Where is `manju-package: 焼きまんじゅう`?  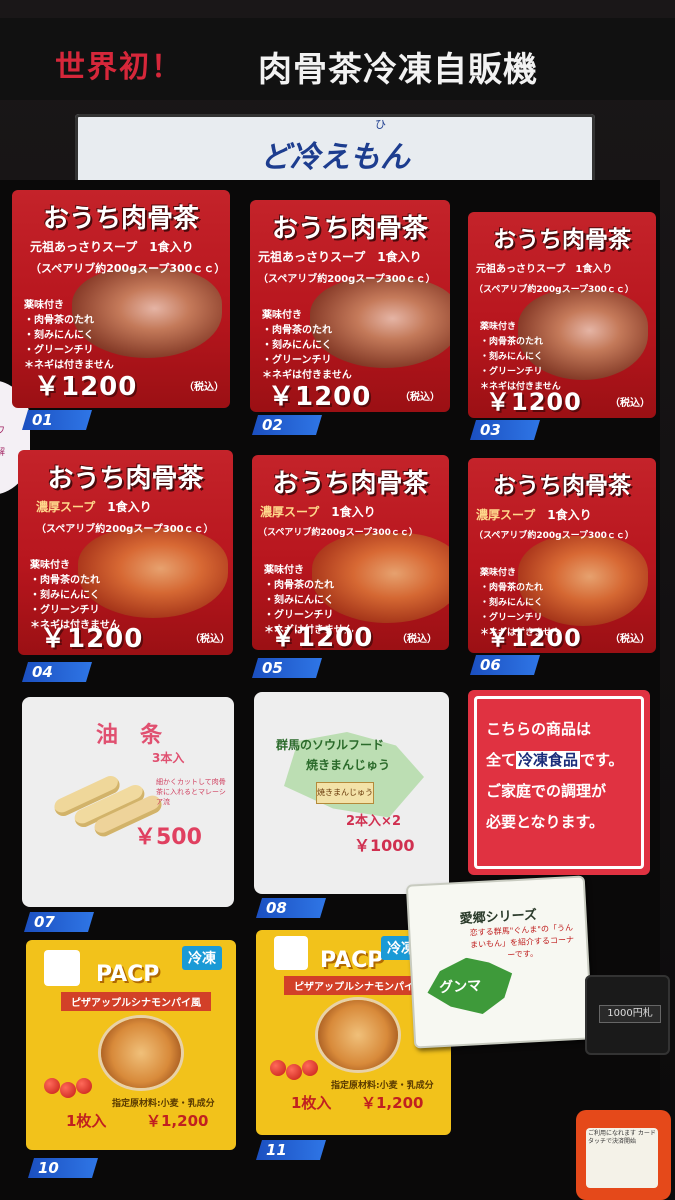
manju-package: 焼きまんじゅう is located at coordinates (345, 793).